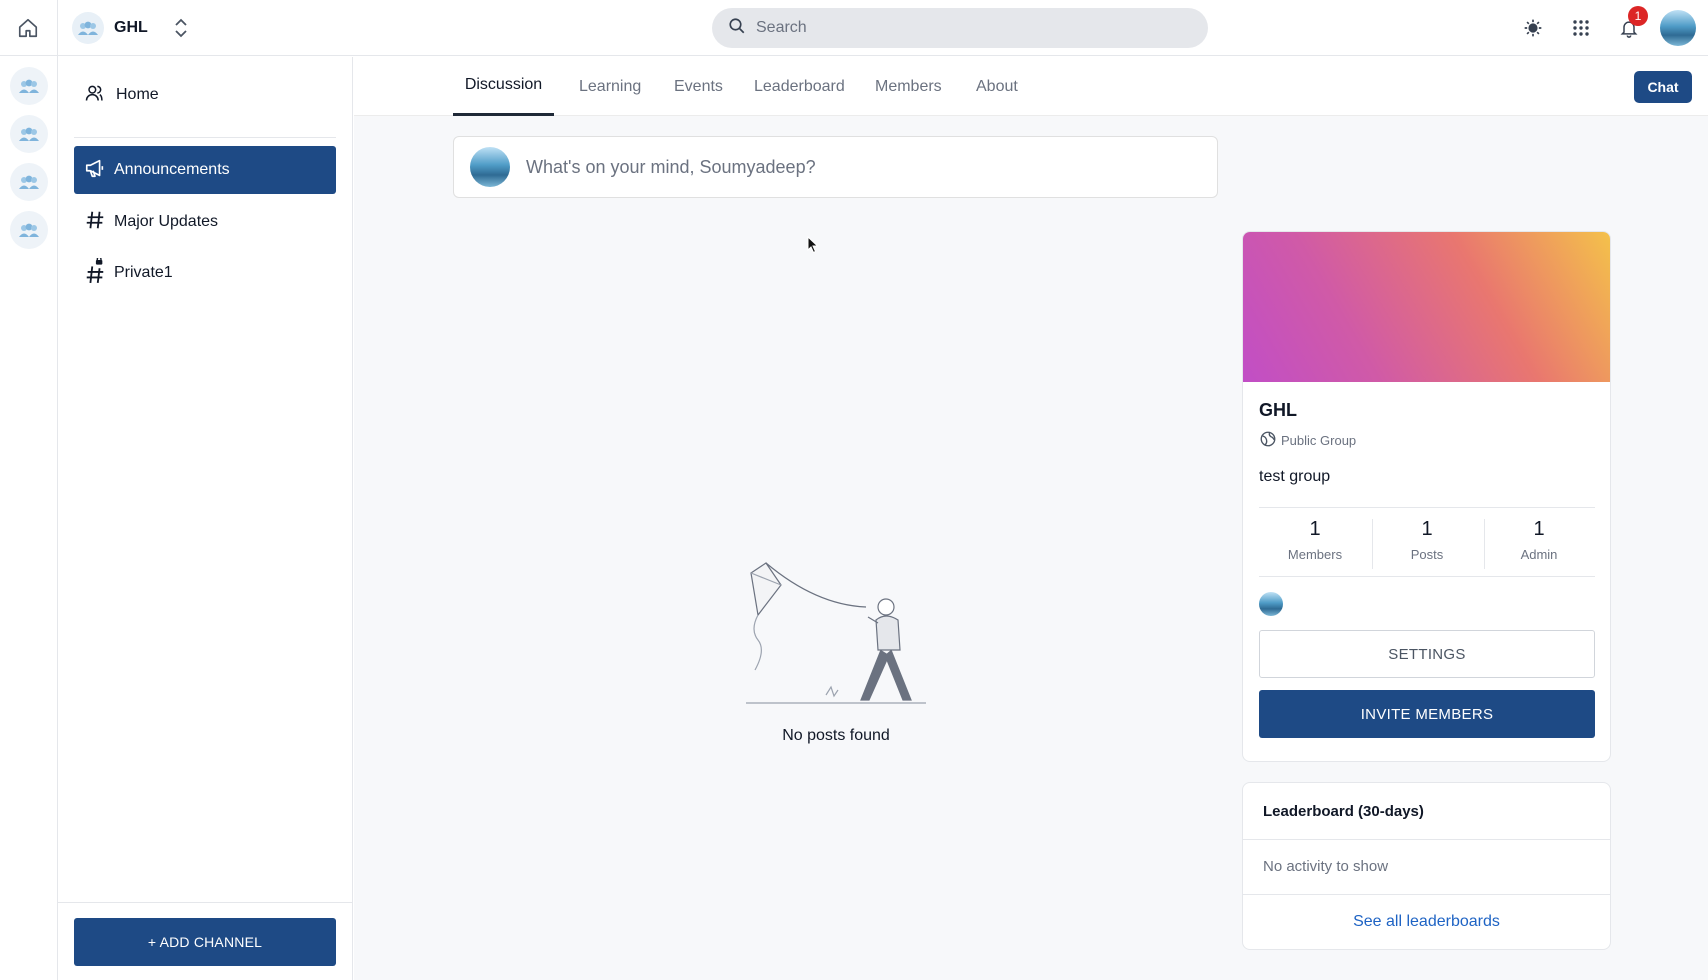  What do you see at coordinates (172, 169) in the screenshot?
I see `channel-label: Announcements` at bounding box center [172, 169].